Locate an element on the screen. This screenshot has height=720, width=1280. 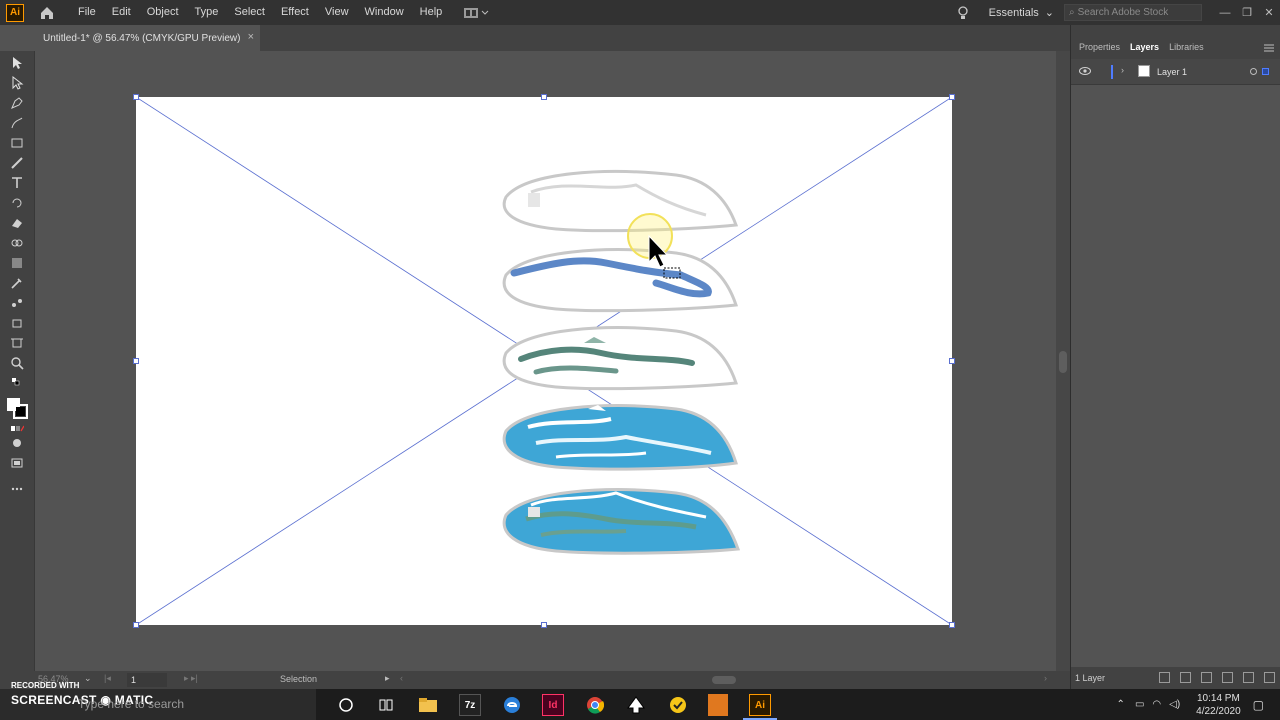
illustrator-taskbar-icon: Ai is located at coordinates (760, 705).